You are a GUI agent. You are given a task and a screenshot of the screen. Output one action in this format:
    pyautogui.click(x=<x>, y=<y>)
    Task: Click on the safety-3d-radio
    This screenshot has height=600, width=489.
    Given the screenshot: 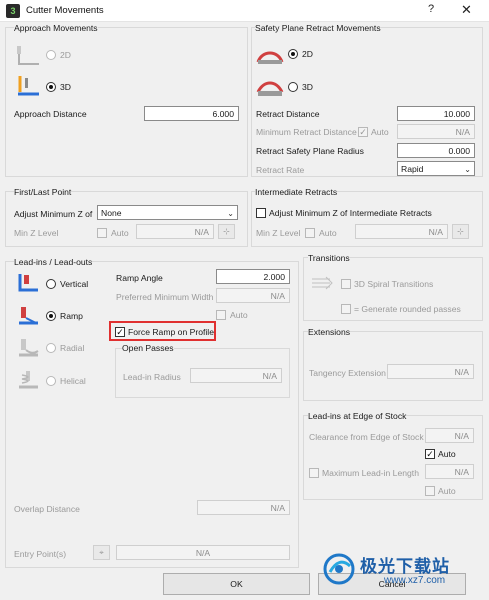 What is the action you would take?
    pyautogui.click(x=293, y=87)
    